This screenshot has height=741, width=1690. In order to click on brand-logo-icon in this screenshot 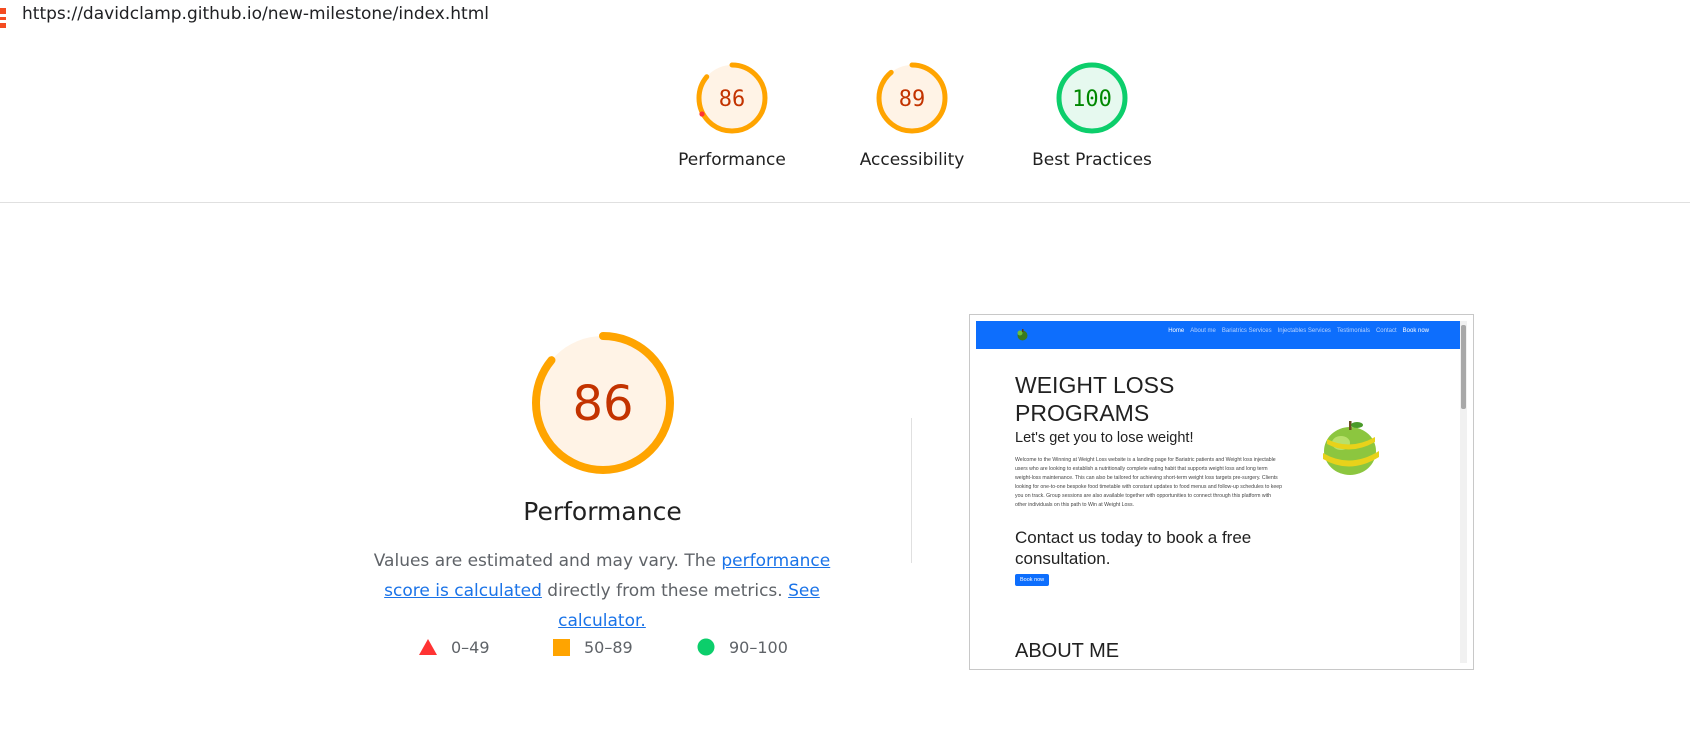, I will do `click(1022, 335)`.